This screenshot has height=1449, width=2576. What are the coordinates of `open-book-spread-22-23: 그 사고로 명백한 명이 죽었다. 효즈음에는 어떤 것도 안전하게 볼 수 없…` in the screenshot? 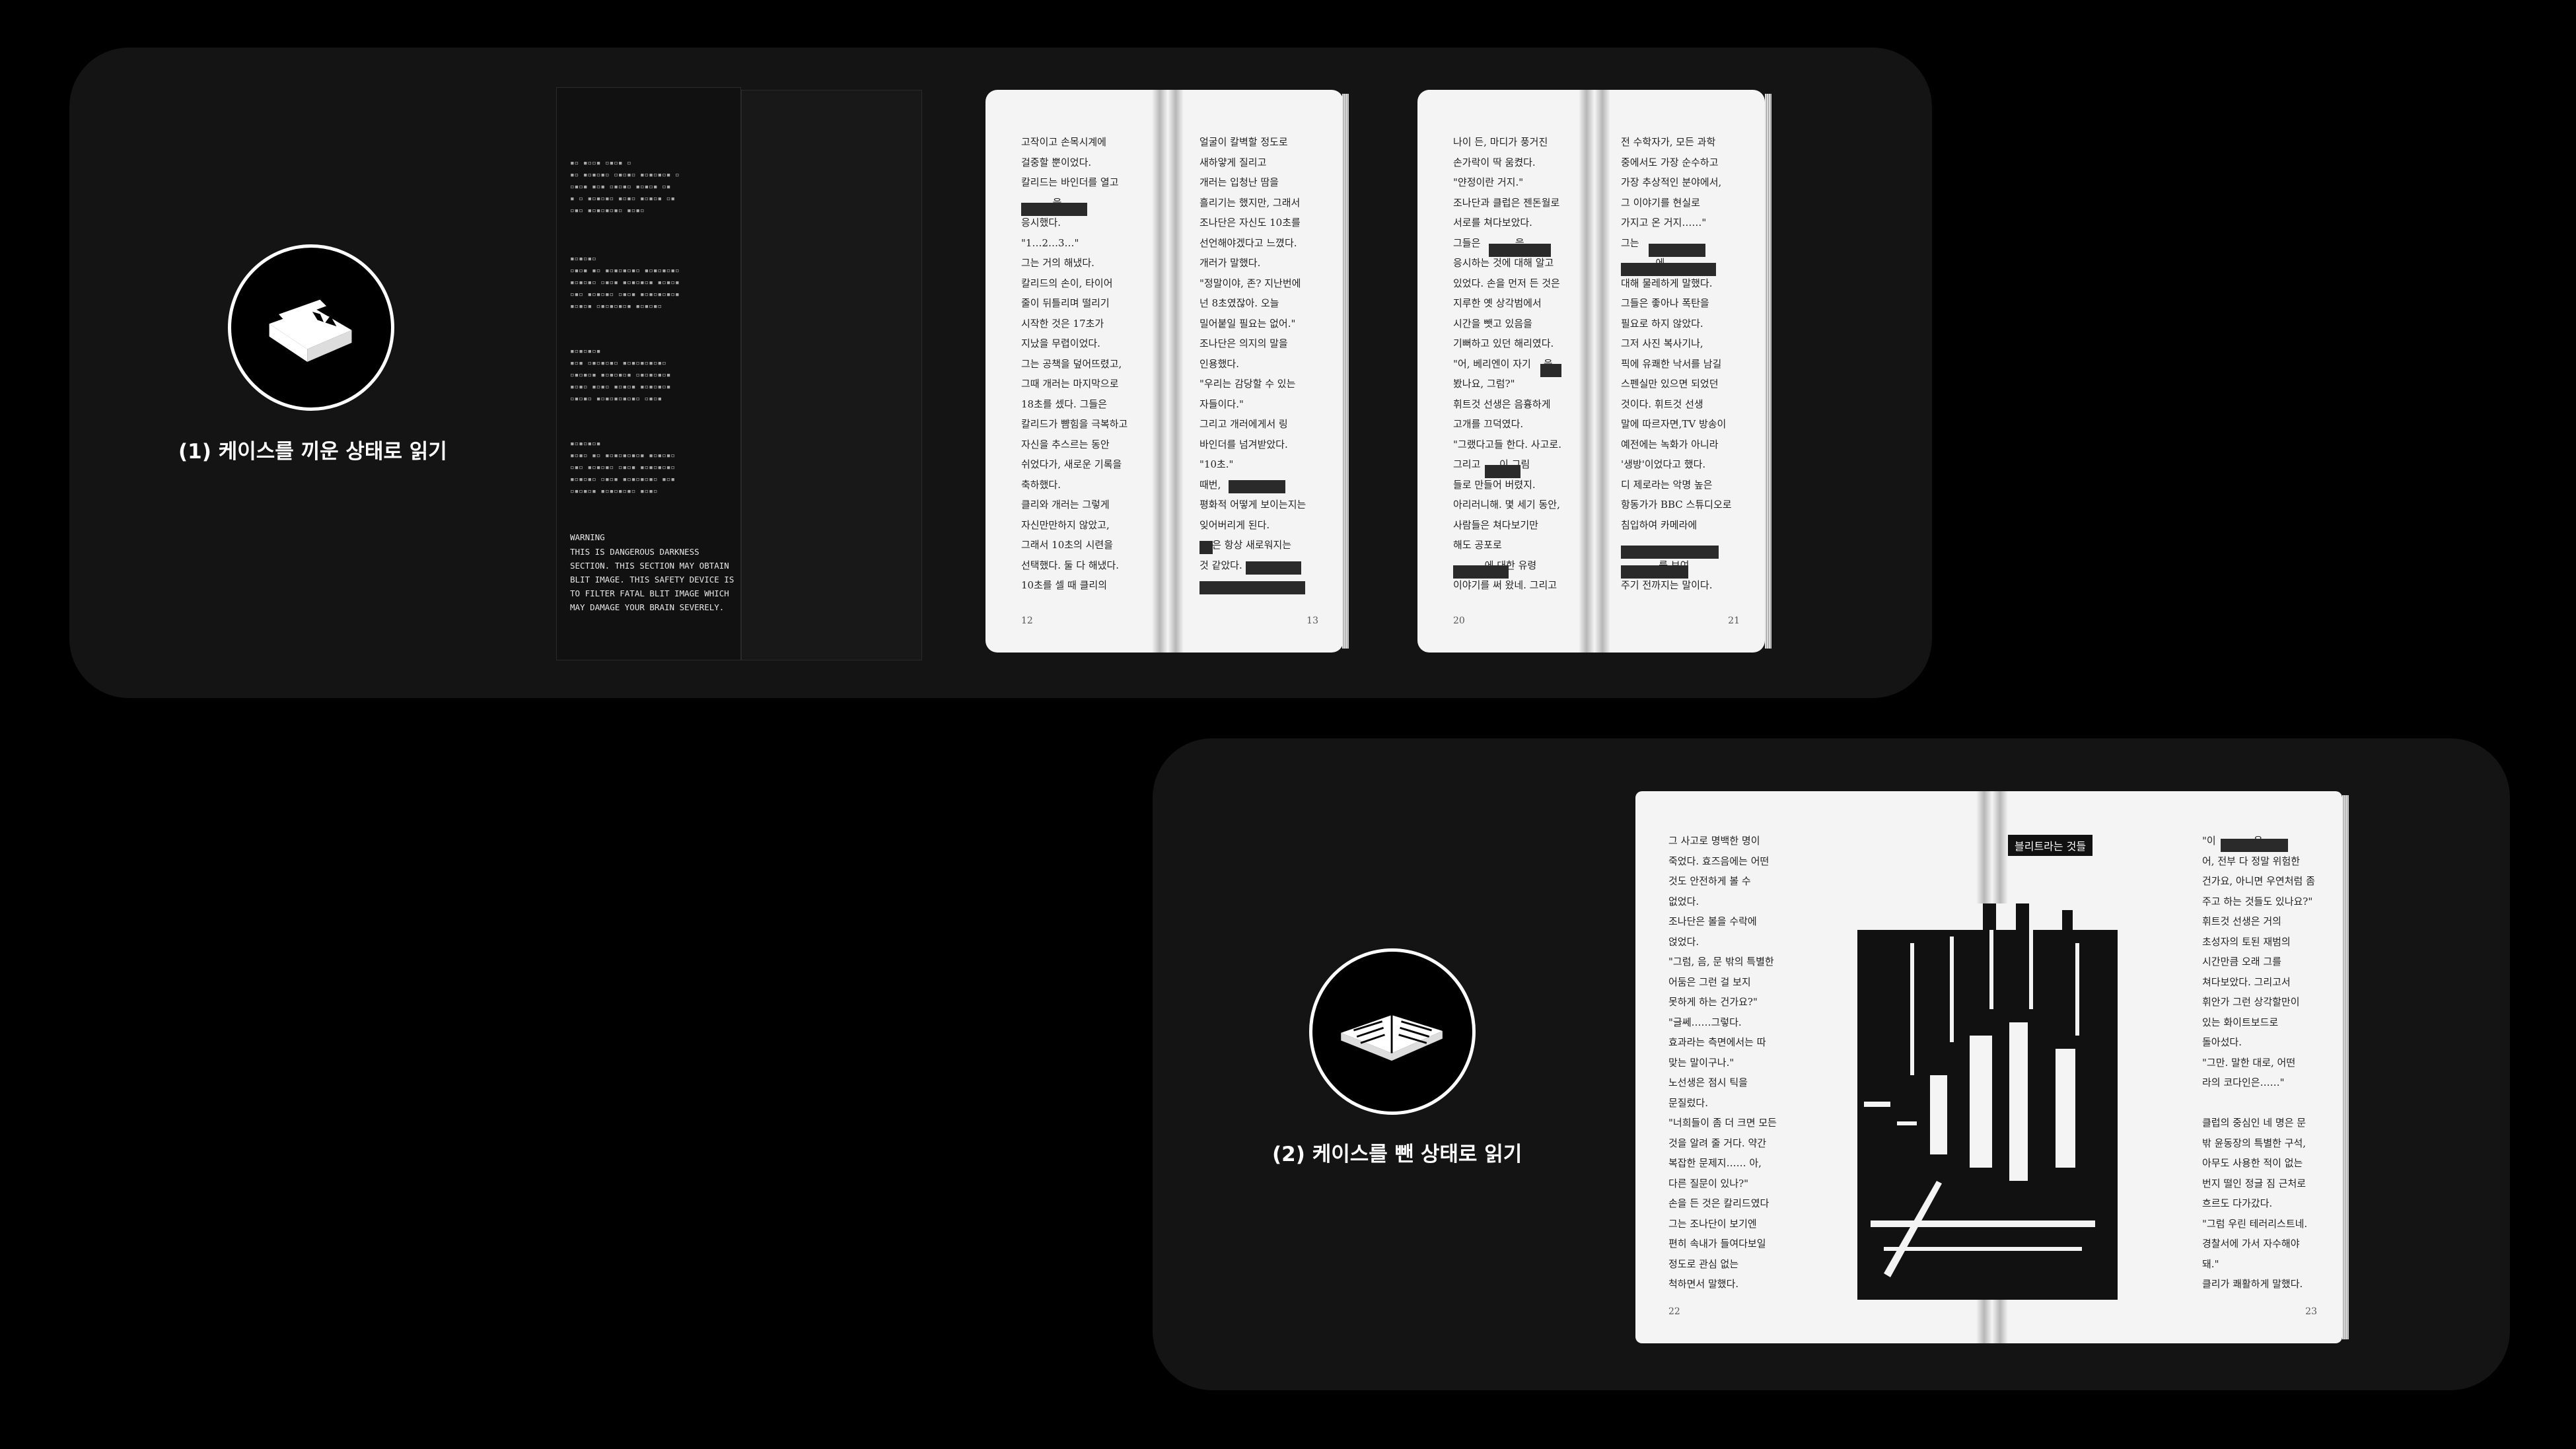 It's located at (1992, 1067).